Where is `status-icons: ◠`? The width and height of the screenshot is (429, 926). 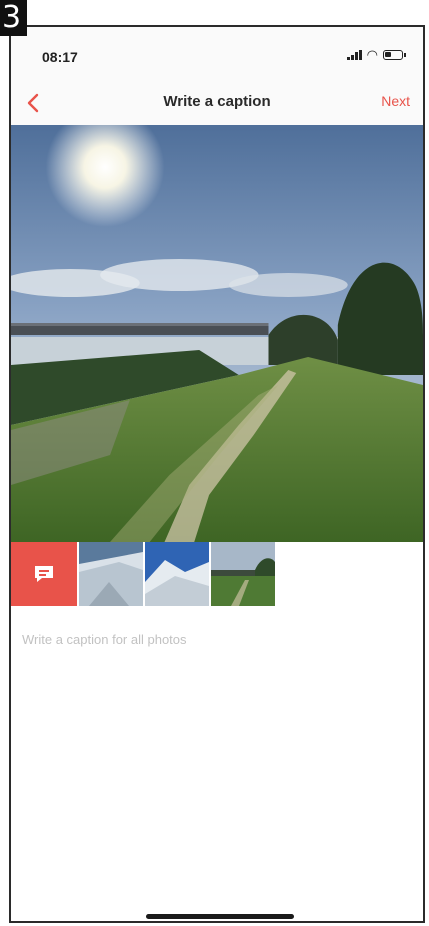 status-icons: ◠ is located at coordinates (376, 54).